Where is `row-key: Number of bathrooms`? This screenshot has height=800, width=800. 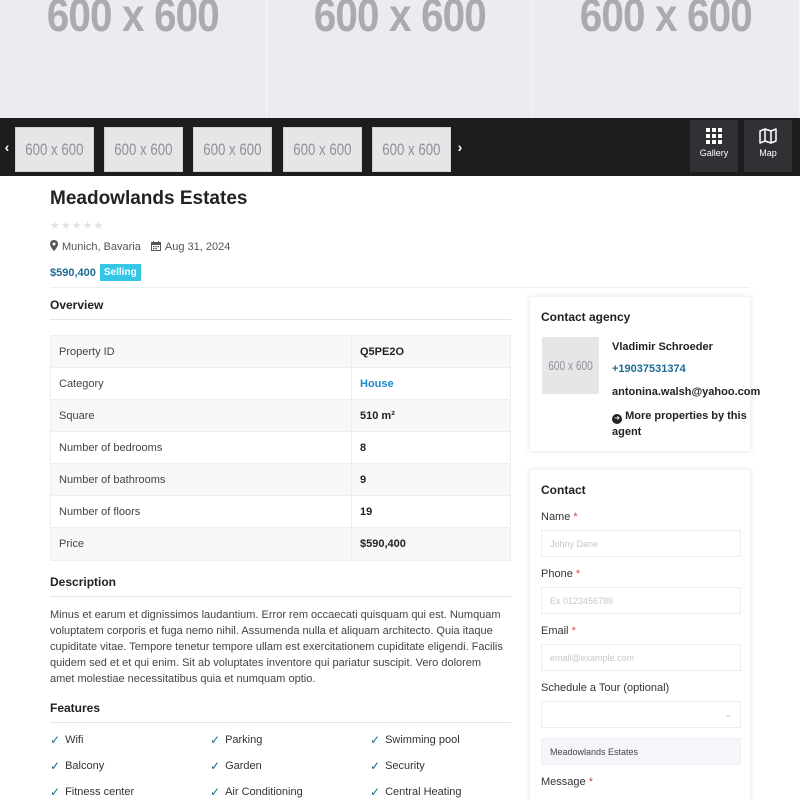
row-key: Number of bathrooms is located at coordinates (201, 479).